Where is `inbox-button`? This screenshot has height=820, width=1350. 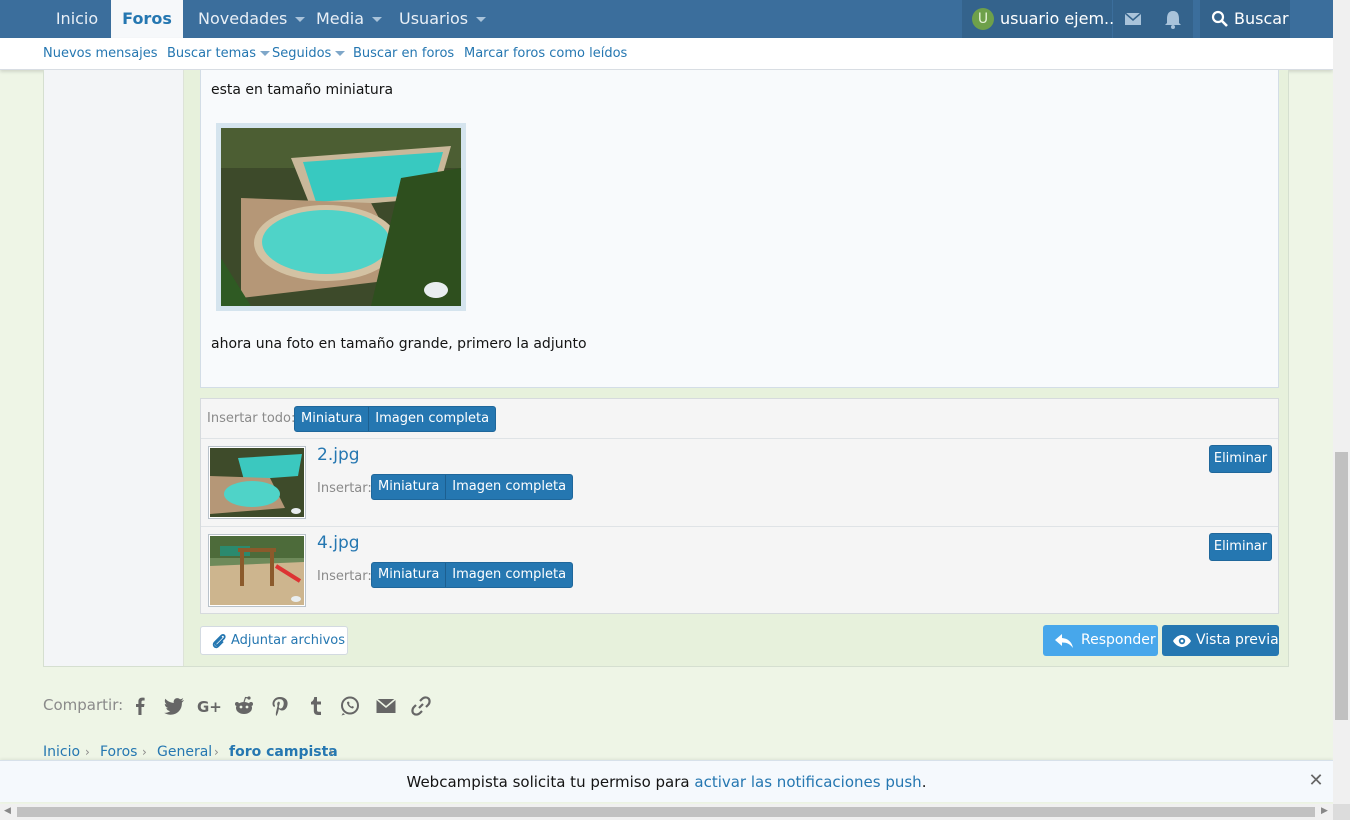
inbox-button is located at coordinates (1133, 19).